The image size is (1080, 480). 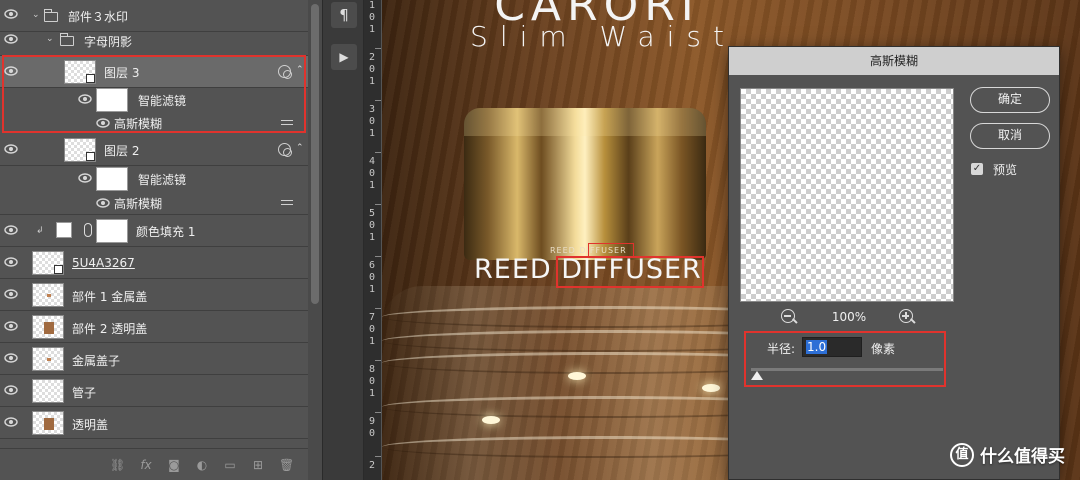 What do you see at coordinates (110, 297) in the screenshot?
I see `layer-name: 部件 1 金属盖` at bounding box center [110, 297].